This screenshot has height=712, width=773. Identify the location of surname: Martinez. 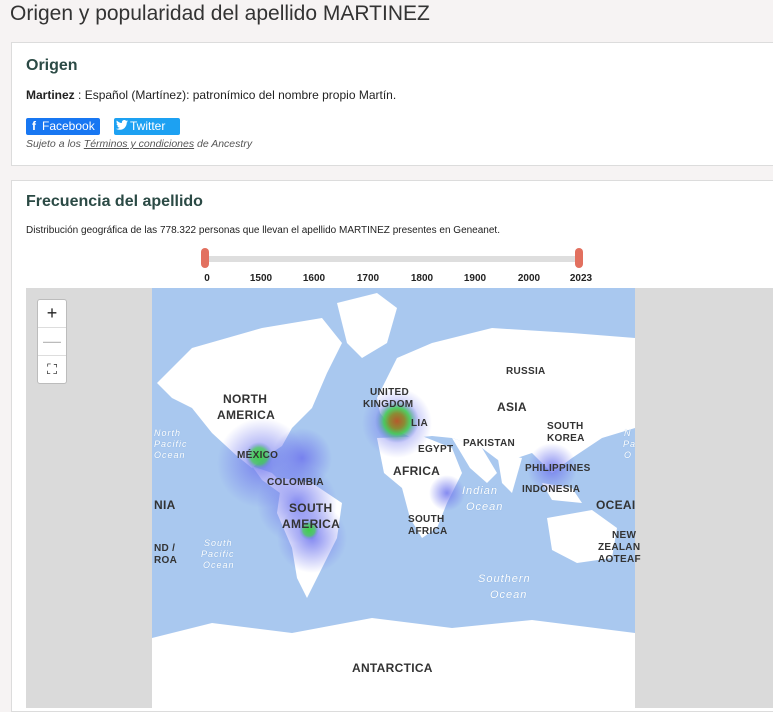
(50, 95).